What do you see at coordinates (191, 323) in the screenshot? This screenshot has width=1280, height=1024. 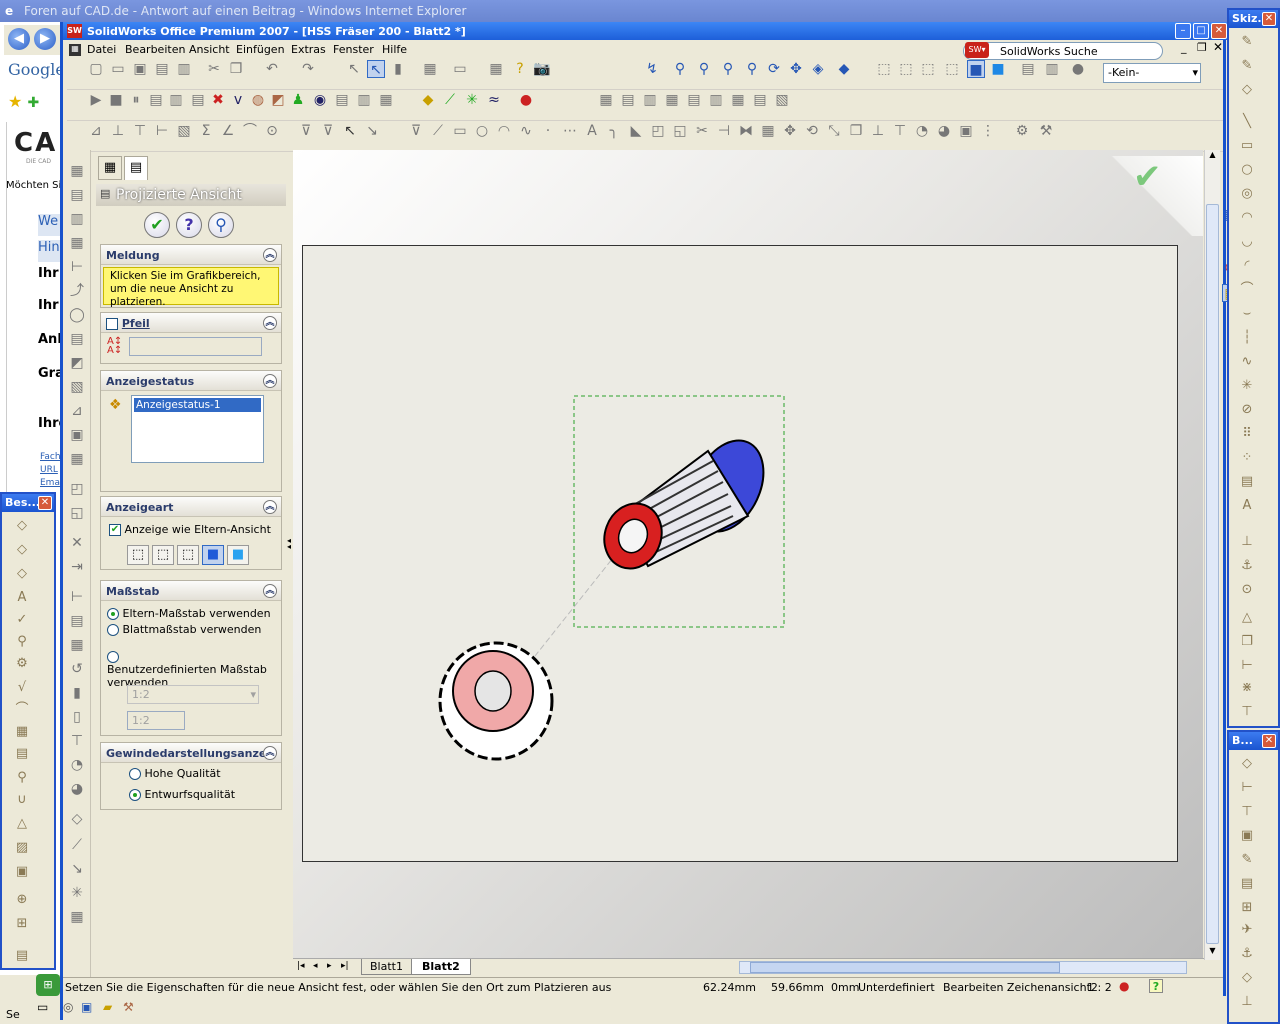 I see `pfeil-header: Pfeil ︽` at bounding box center [191, 323].